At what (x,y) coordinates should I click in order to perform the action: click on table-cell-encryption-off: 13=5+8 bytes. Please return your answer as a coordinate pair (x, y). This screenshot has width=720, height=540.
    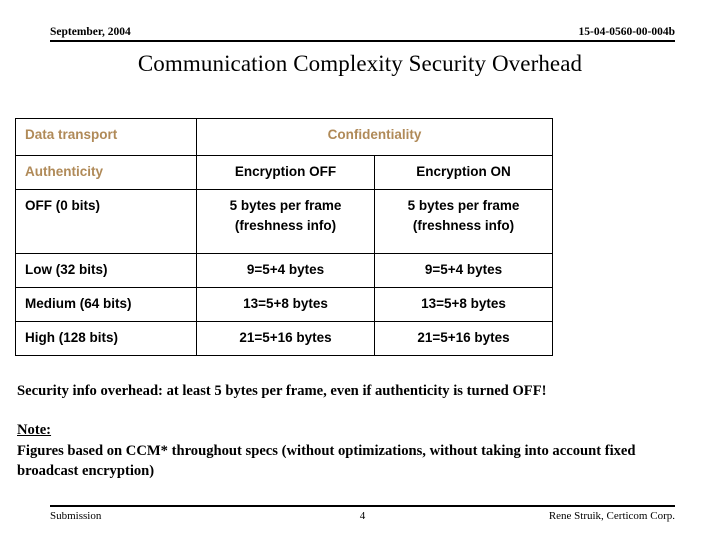
    Looking at the image, I should click on (285, 304).